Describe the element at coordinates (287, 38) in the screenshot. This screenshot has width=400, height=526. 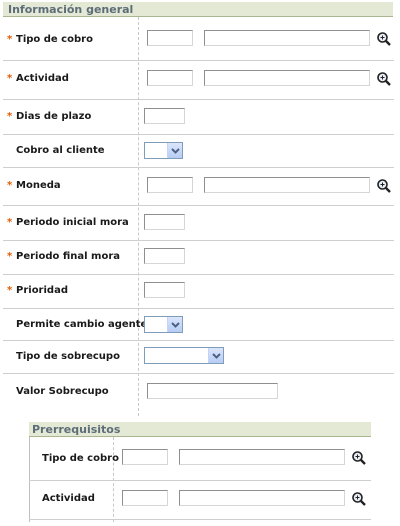
I see `tipo-cobro-description-input` at that location.